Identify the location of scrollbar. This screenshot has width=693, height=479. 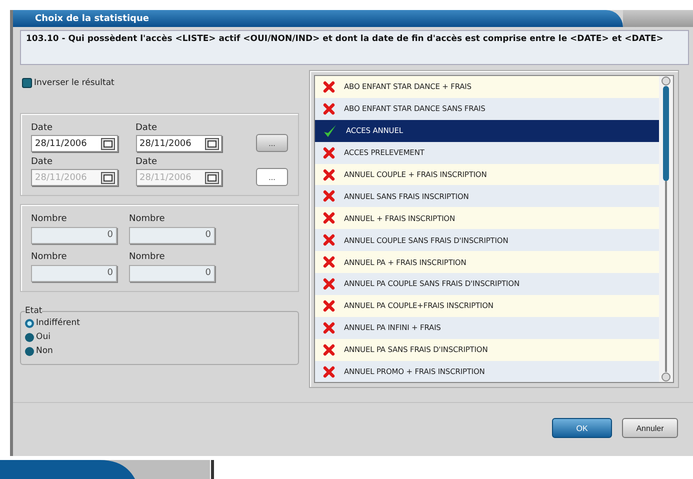
(666, 229).